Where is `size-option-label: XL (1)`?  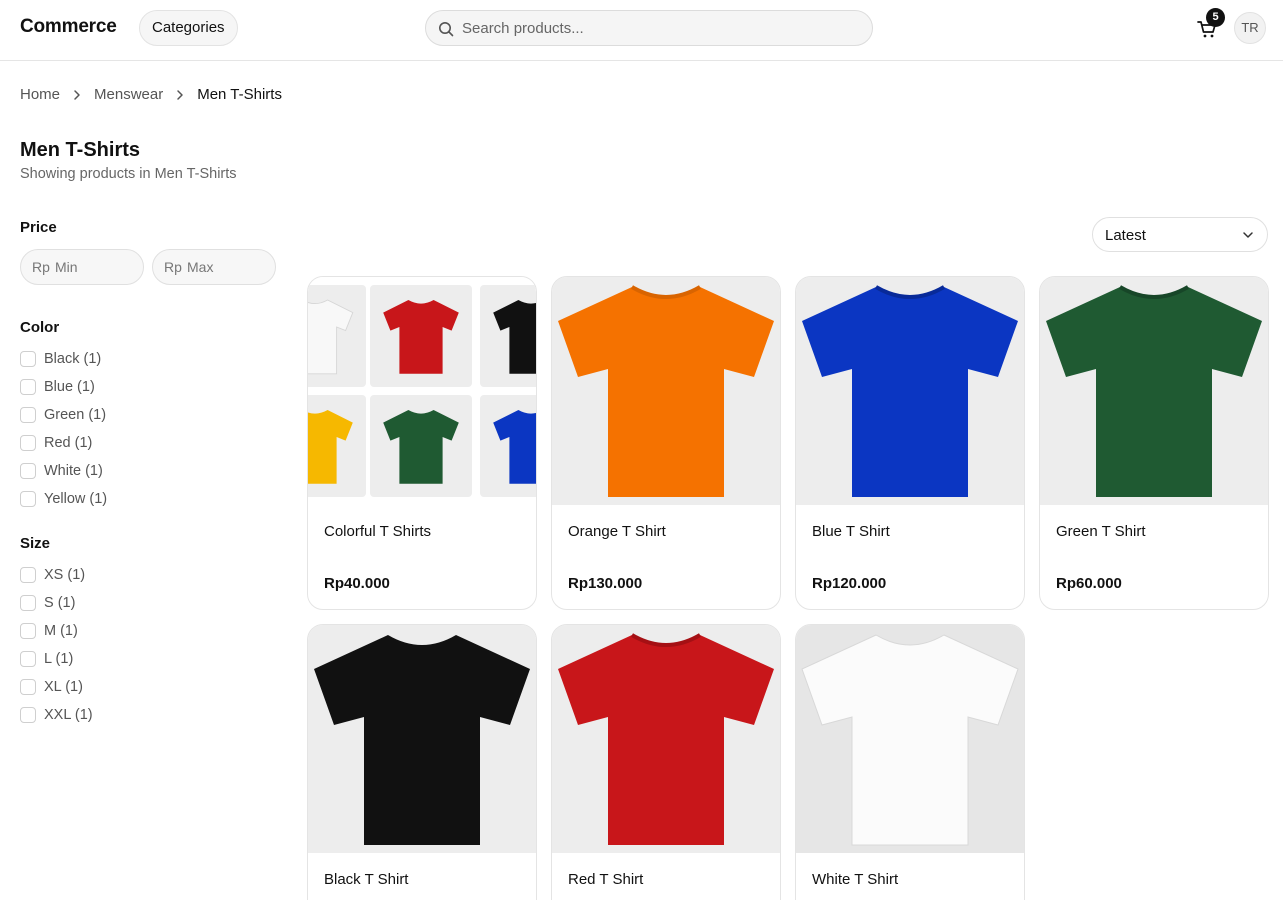 size-option-label: XL (1) is located at coordinates (63, 687).